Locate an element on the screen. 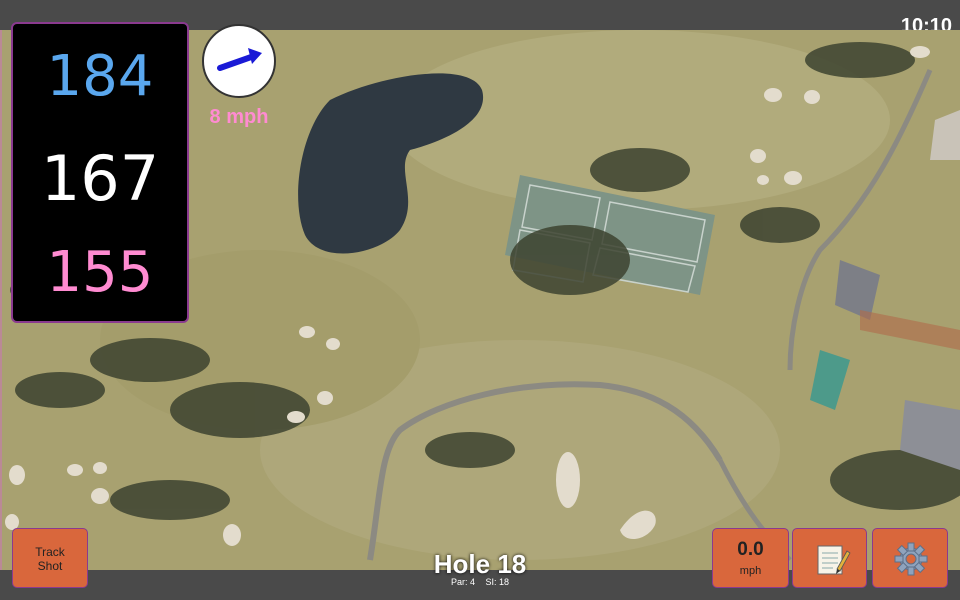 Image resolution: width=960 pixels, height=600 pixels. gear-icon is located at coordinates (911, 559).